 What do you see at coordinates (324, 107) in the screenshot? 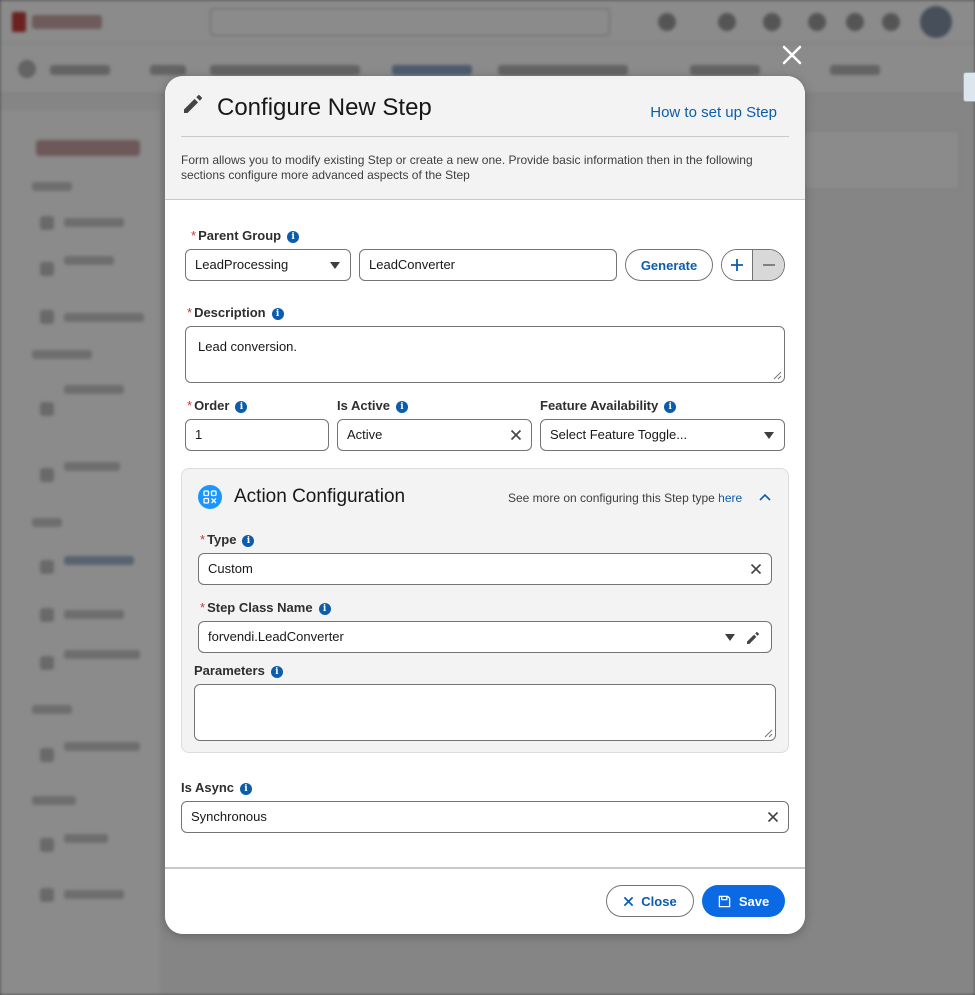
I see `modal-title: Configure New Step` at bounding box center [324, 107].